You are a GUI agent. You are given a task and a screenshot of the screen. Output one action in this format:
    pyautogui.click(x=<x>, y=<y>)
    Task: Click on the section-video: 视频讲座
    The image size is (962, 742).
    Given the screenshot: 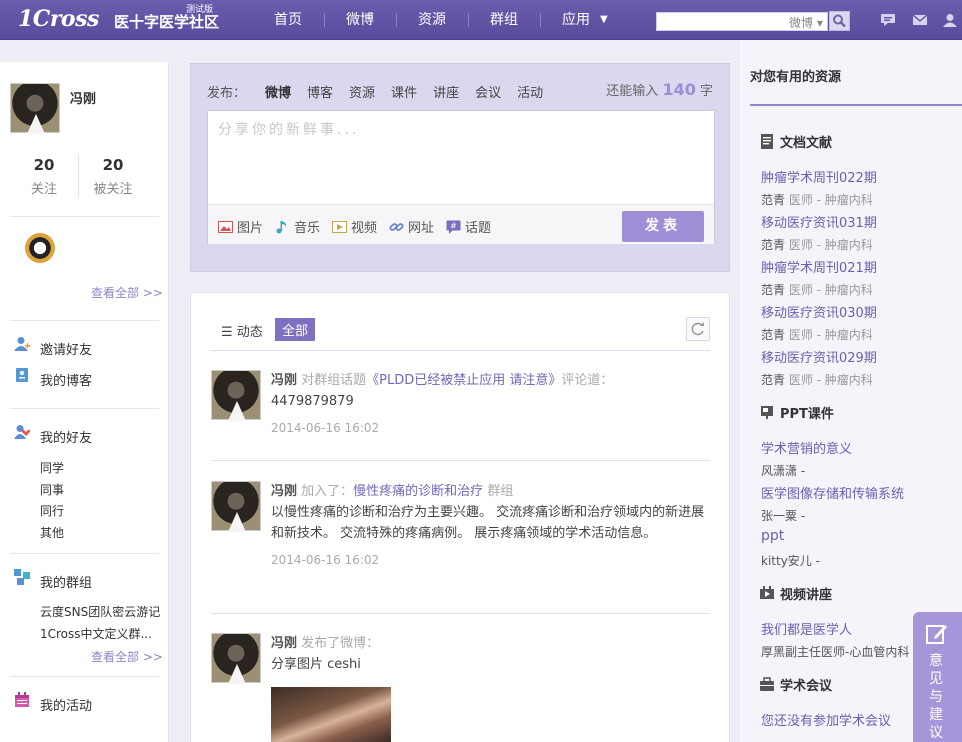 What is the action you would take?
    pyautogui.click(x=796, y=593)
    